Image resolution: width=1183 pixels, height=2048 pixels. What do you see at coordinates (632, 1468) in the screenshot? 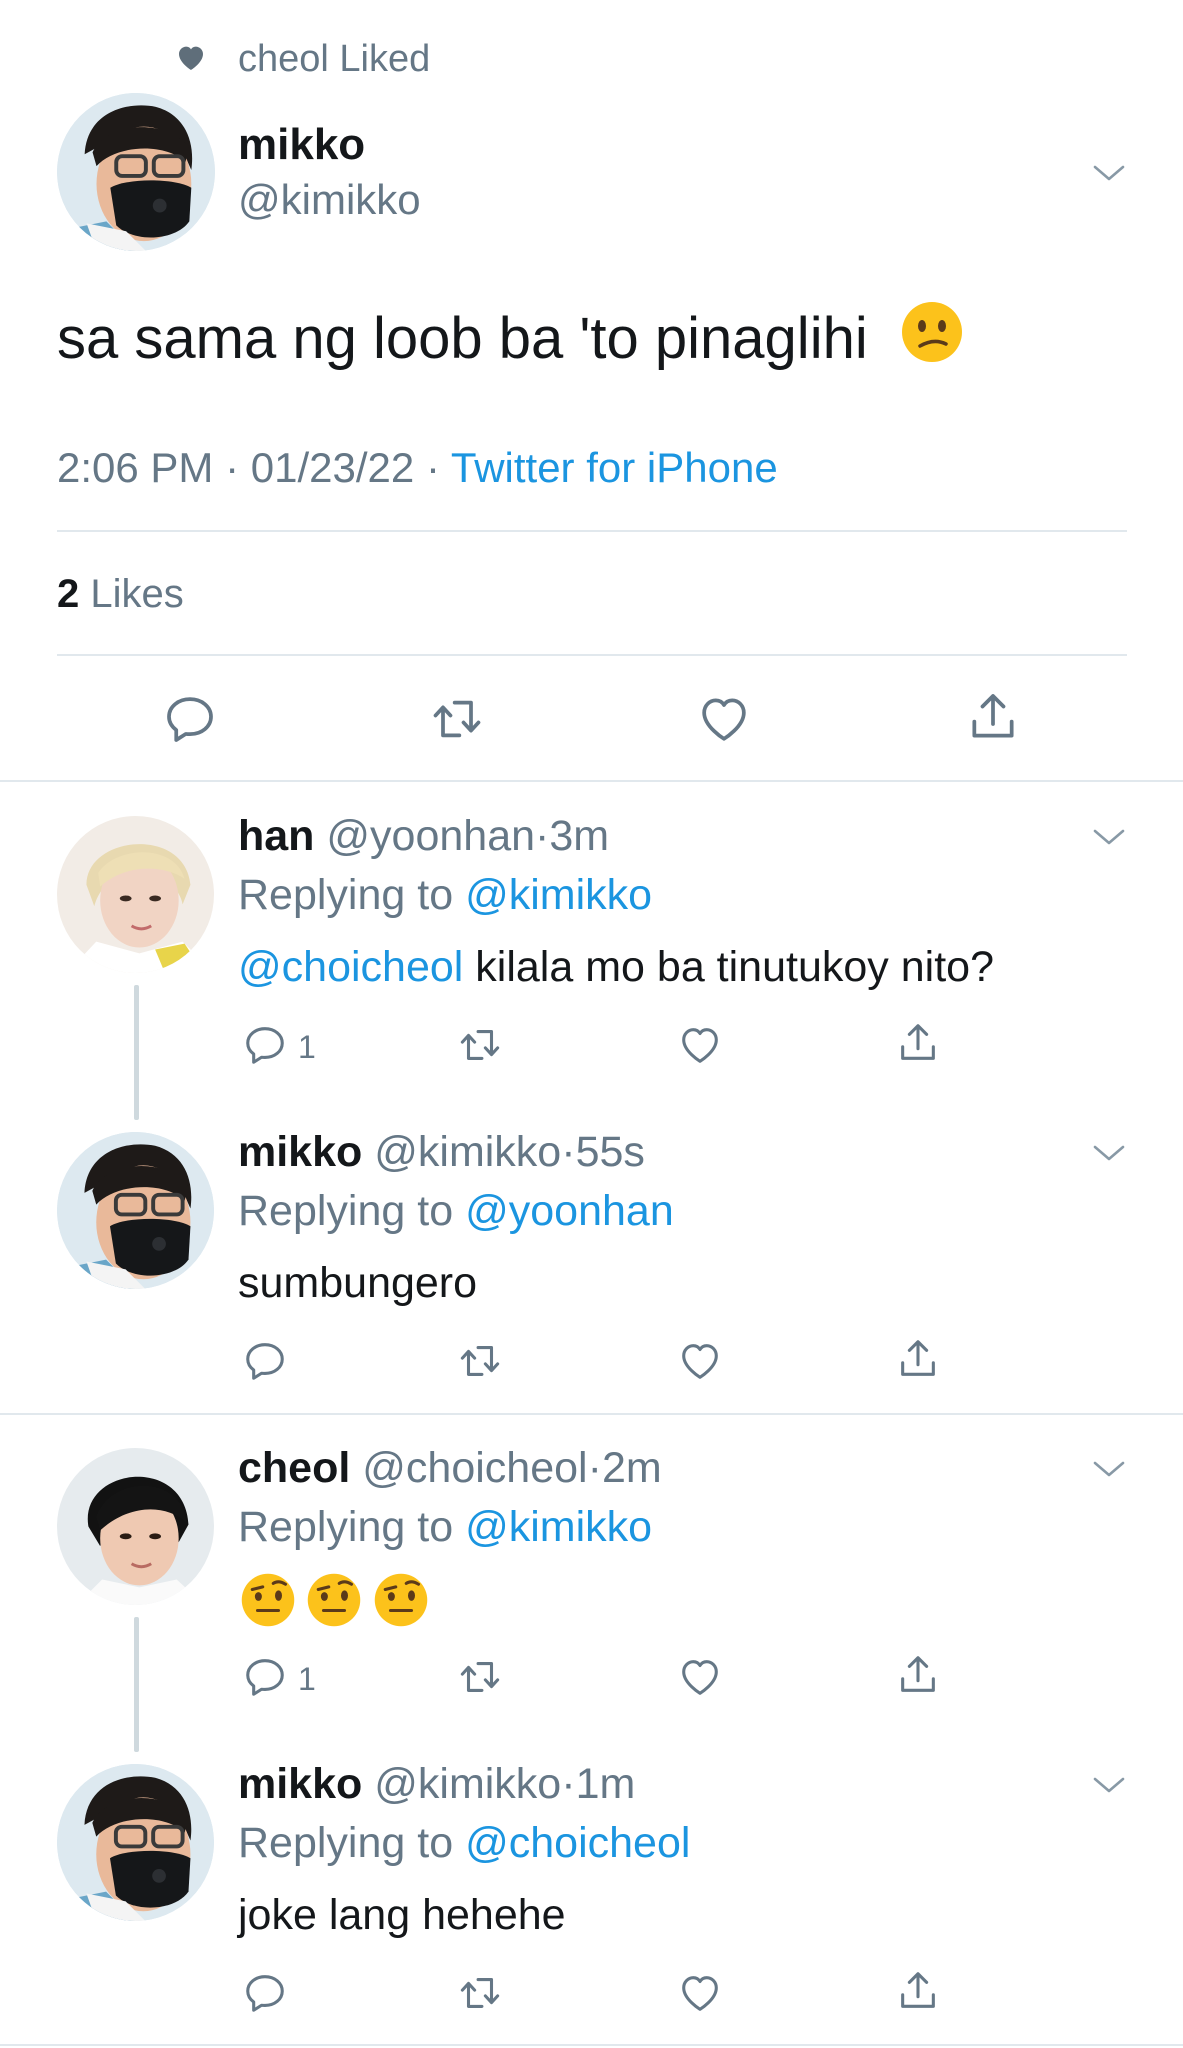
I see `reply-time: 2m` at bounding box center [632, 1468].